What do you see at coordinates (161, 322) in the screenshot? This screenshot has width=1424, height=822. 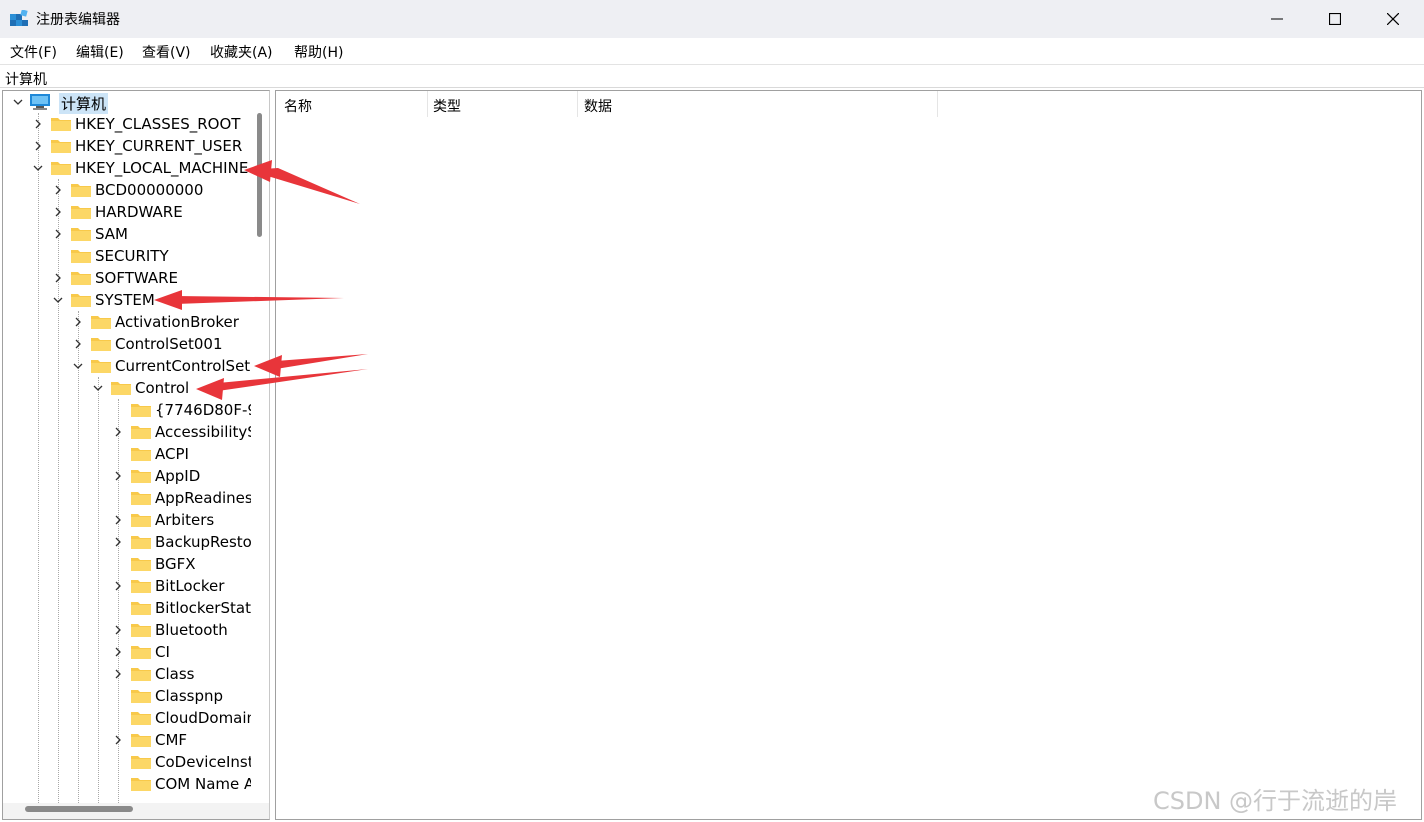 I see `tree-node-activationbroker: ActivationBroker` at bounding box center [161, 322].